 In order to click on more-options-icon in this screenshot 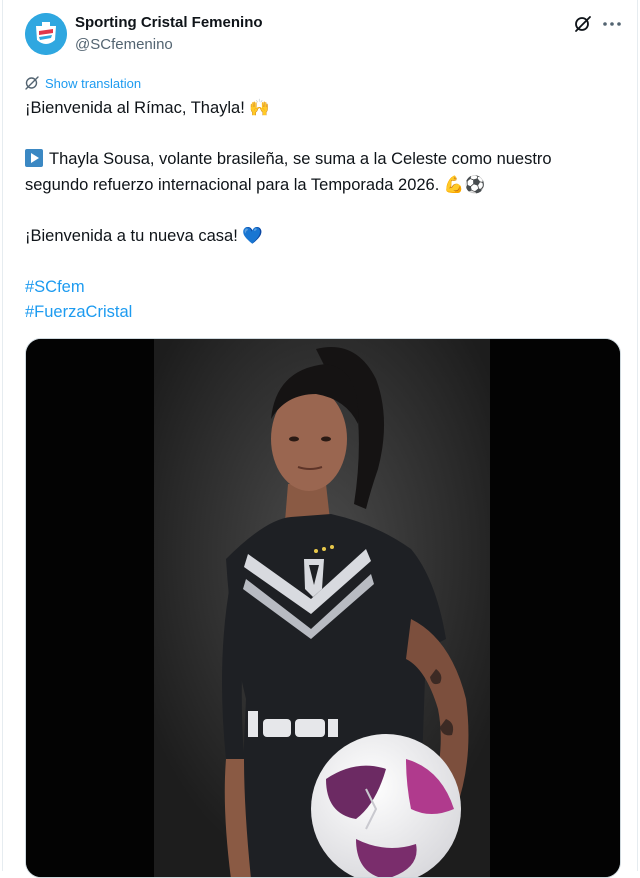, I will do `click(612, 24)`.